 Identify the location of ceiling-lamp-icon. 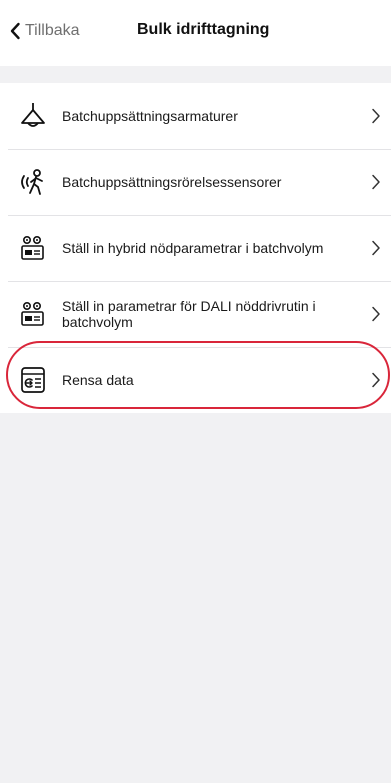
(33, 116).